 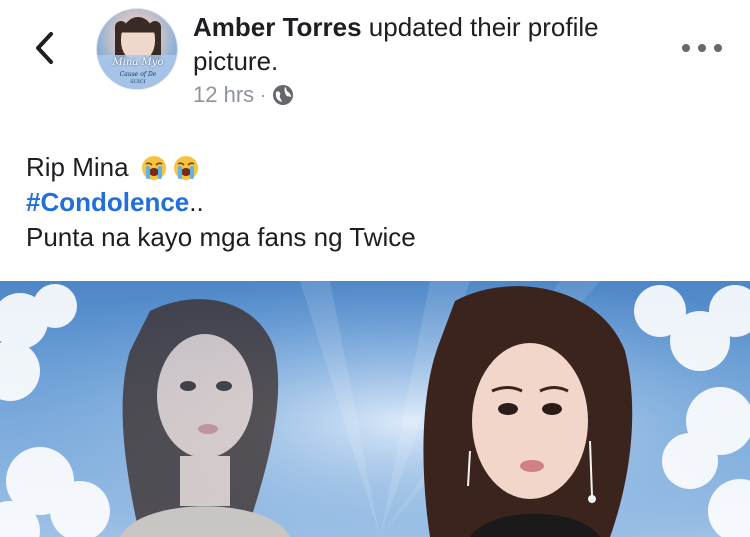 I want to click on author-name: Amber Torres, so click(x=277, y=27).